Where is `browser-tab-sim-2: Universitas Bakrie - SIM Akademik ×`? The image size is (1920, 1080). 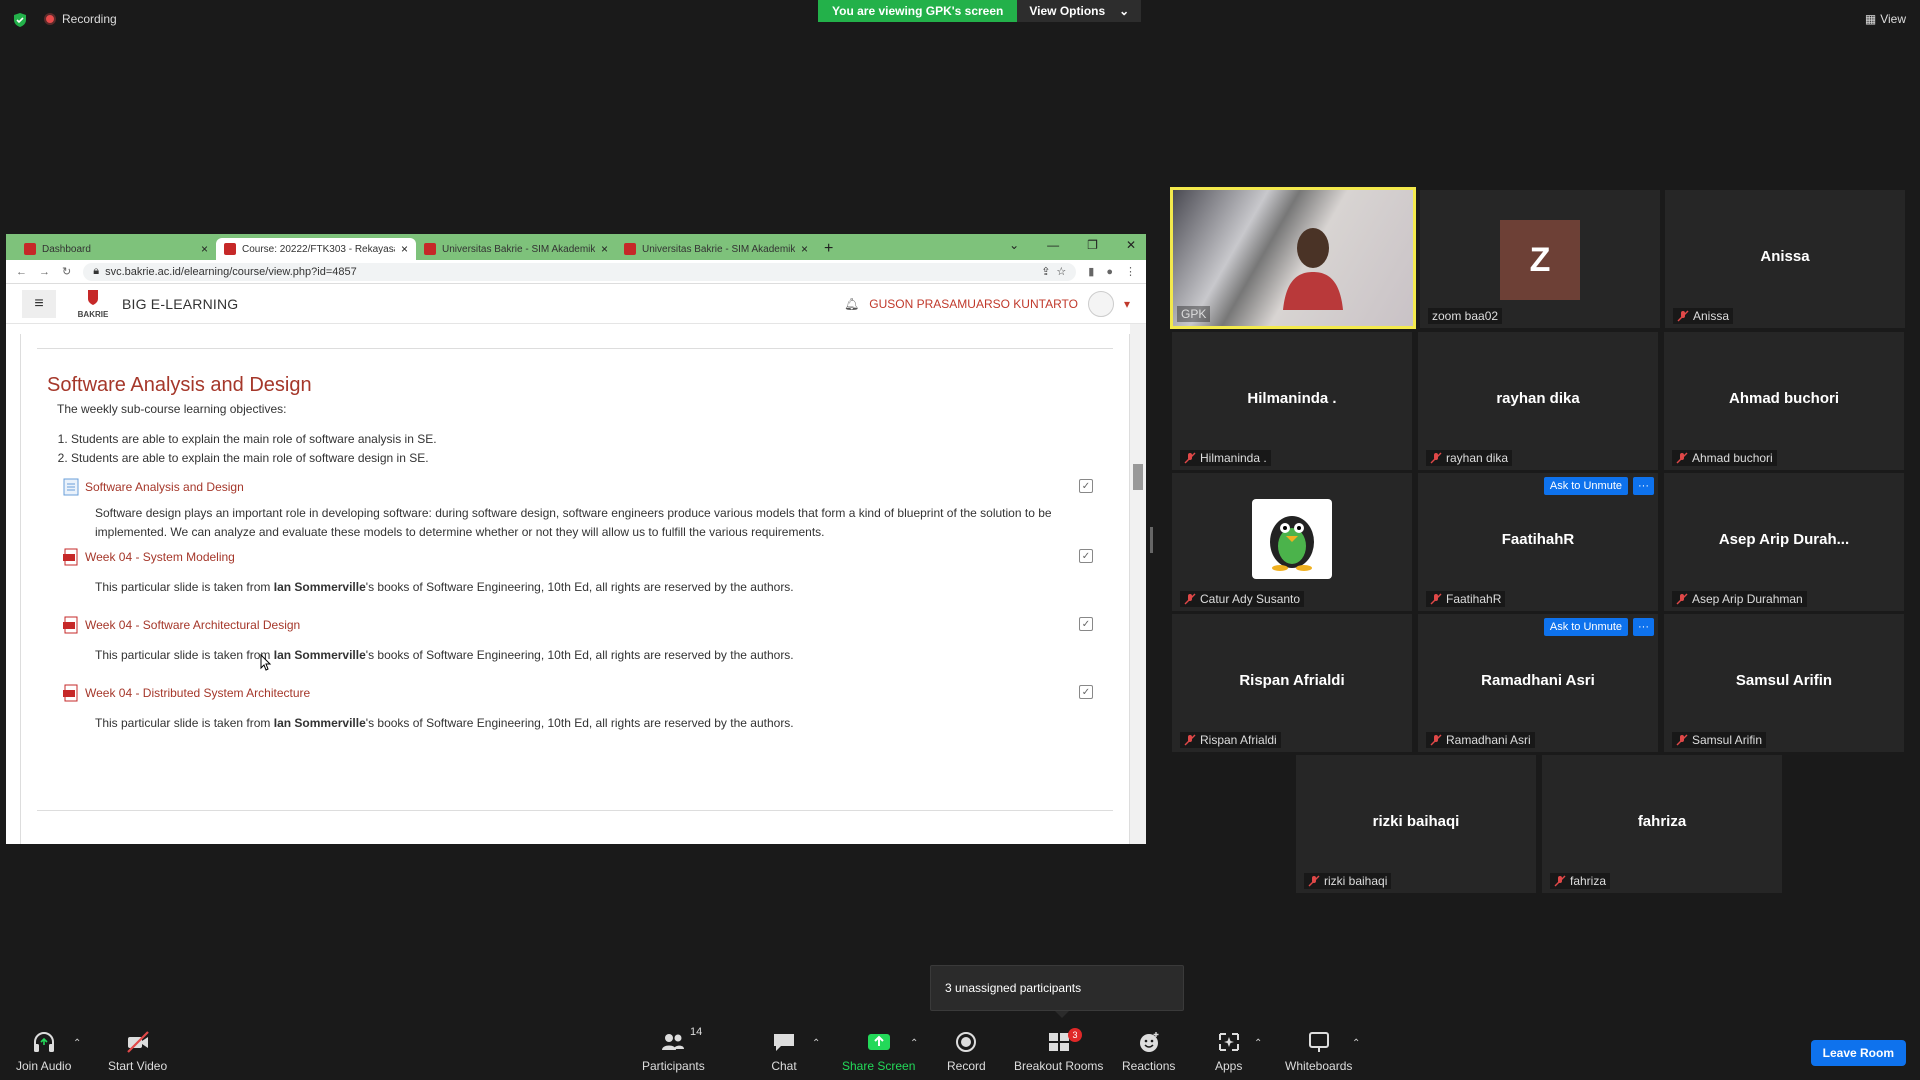 browser-tab-sim-2: Universitas Bakrie - SIM Akademik × is located at coordinates (716, 249).